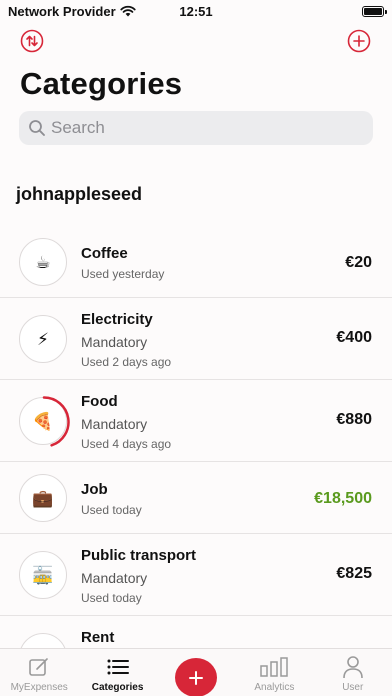  I want to click on add-expense-button, so click(195, 677).